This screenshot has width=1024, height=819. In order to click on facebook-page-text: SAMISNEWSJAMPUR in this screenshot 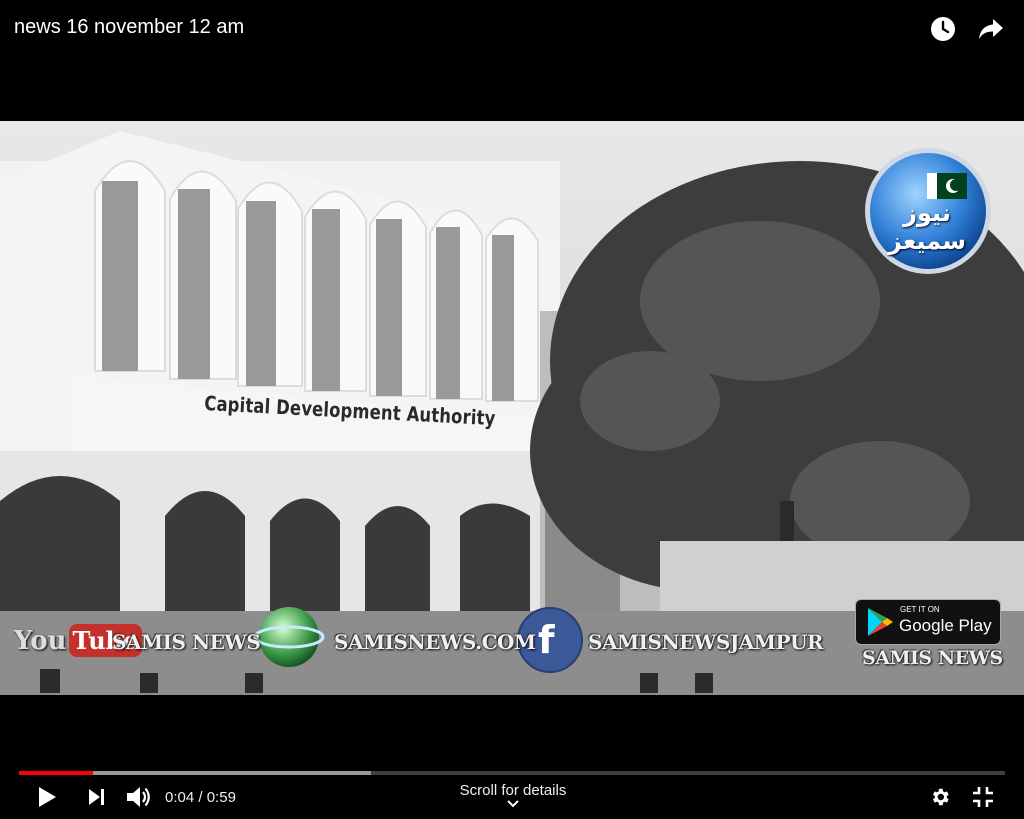, I will do `click(706, 642)`.